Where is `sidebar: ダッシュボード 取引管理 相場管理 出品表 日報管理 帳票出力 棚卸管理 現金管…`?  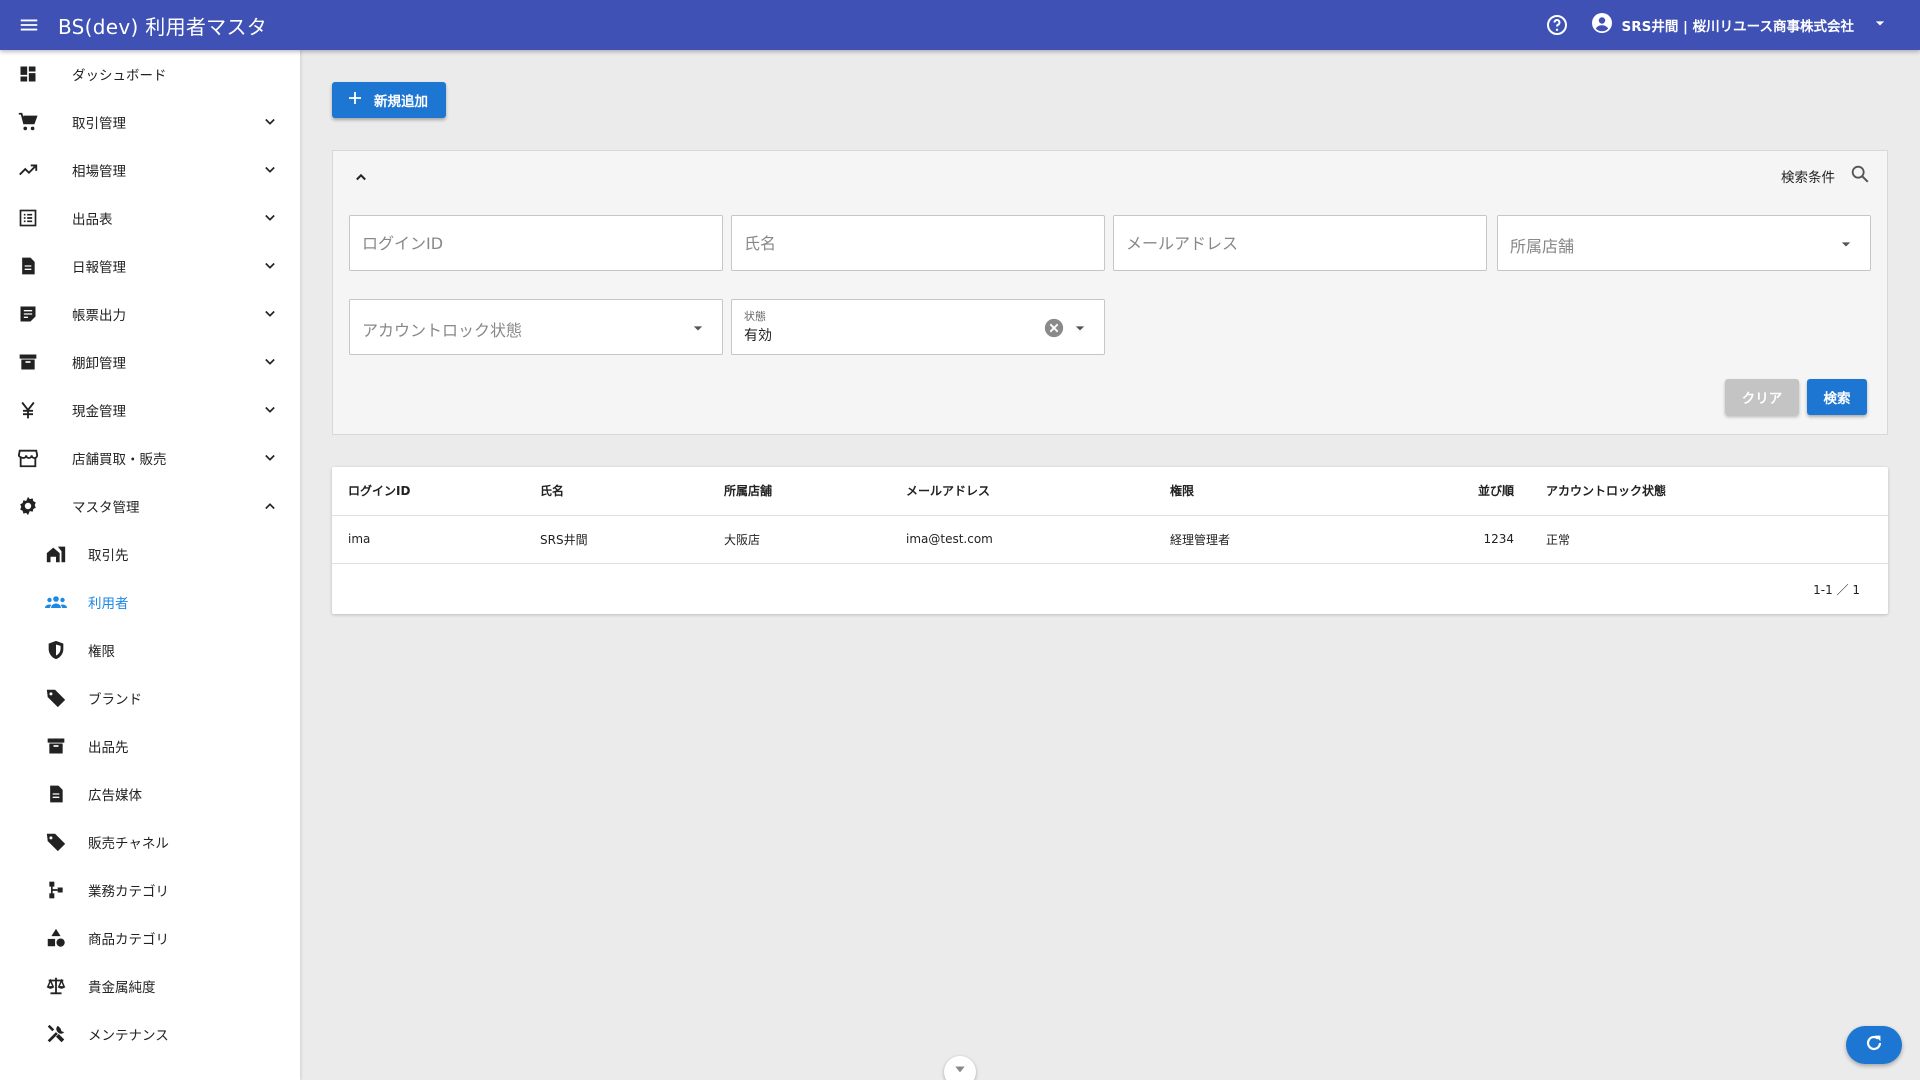
sidebar: ダッシュボード 取引管理 相場管理 出品表 日報管理 帳票出力 棚卸管理 現金管… is located at coordinates (150, 565).